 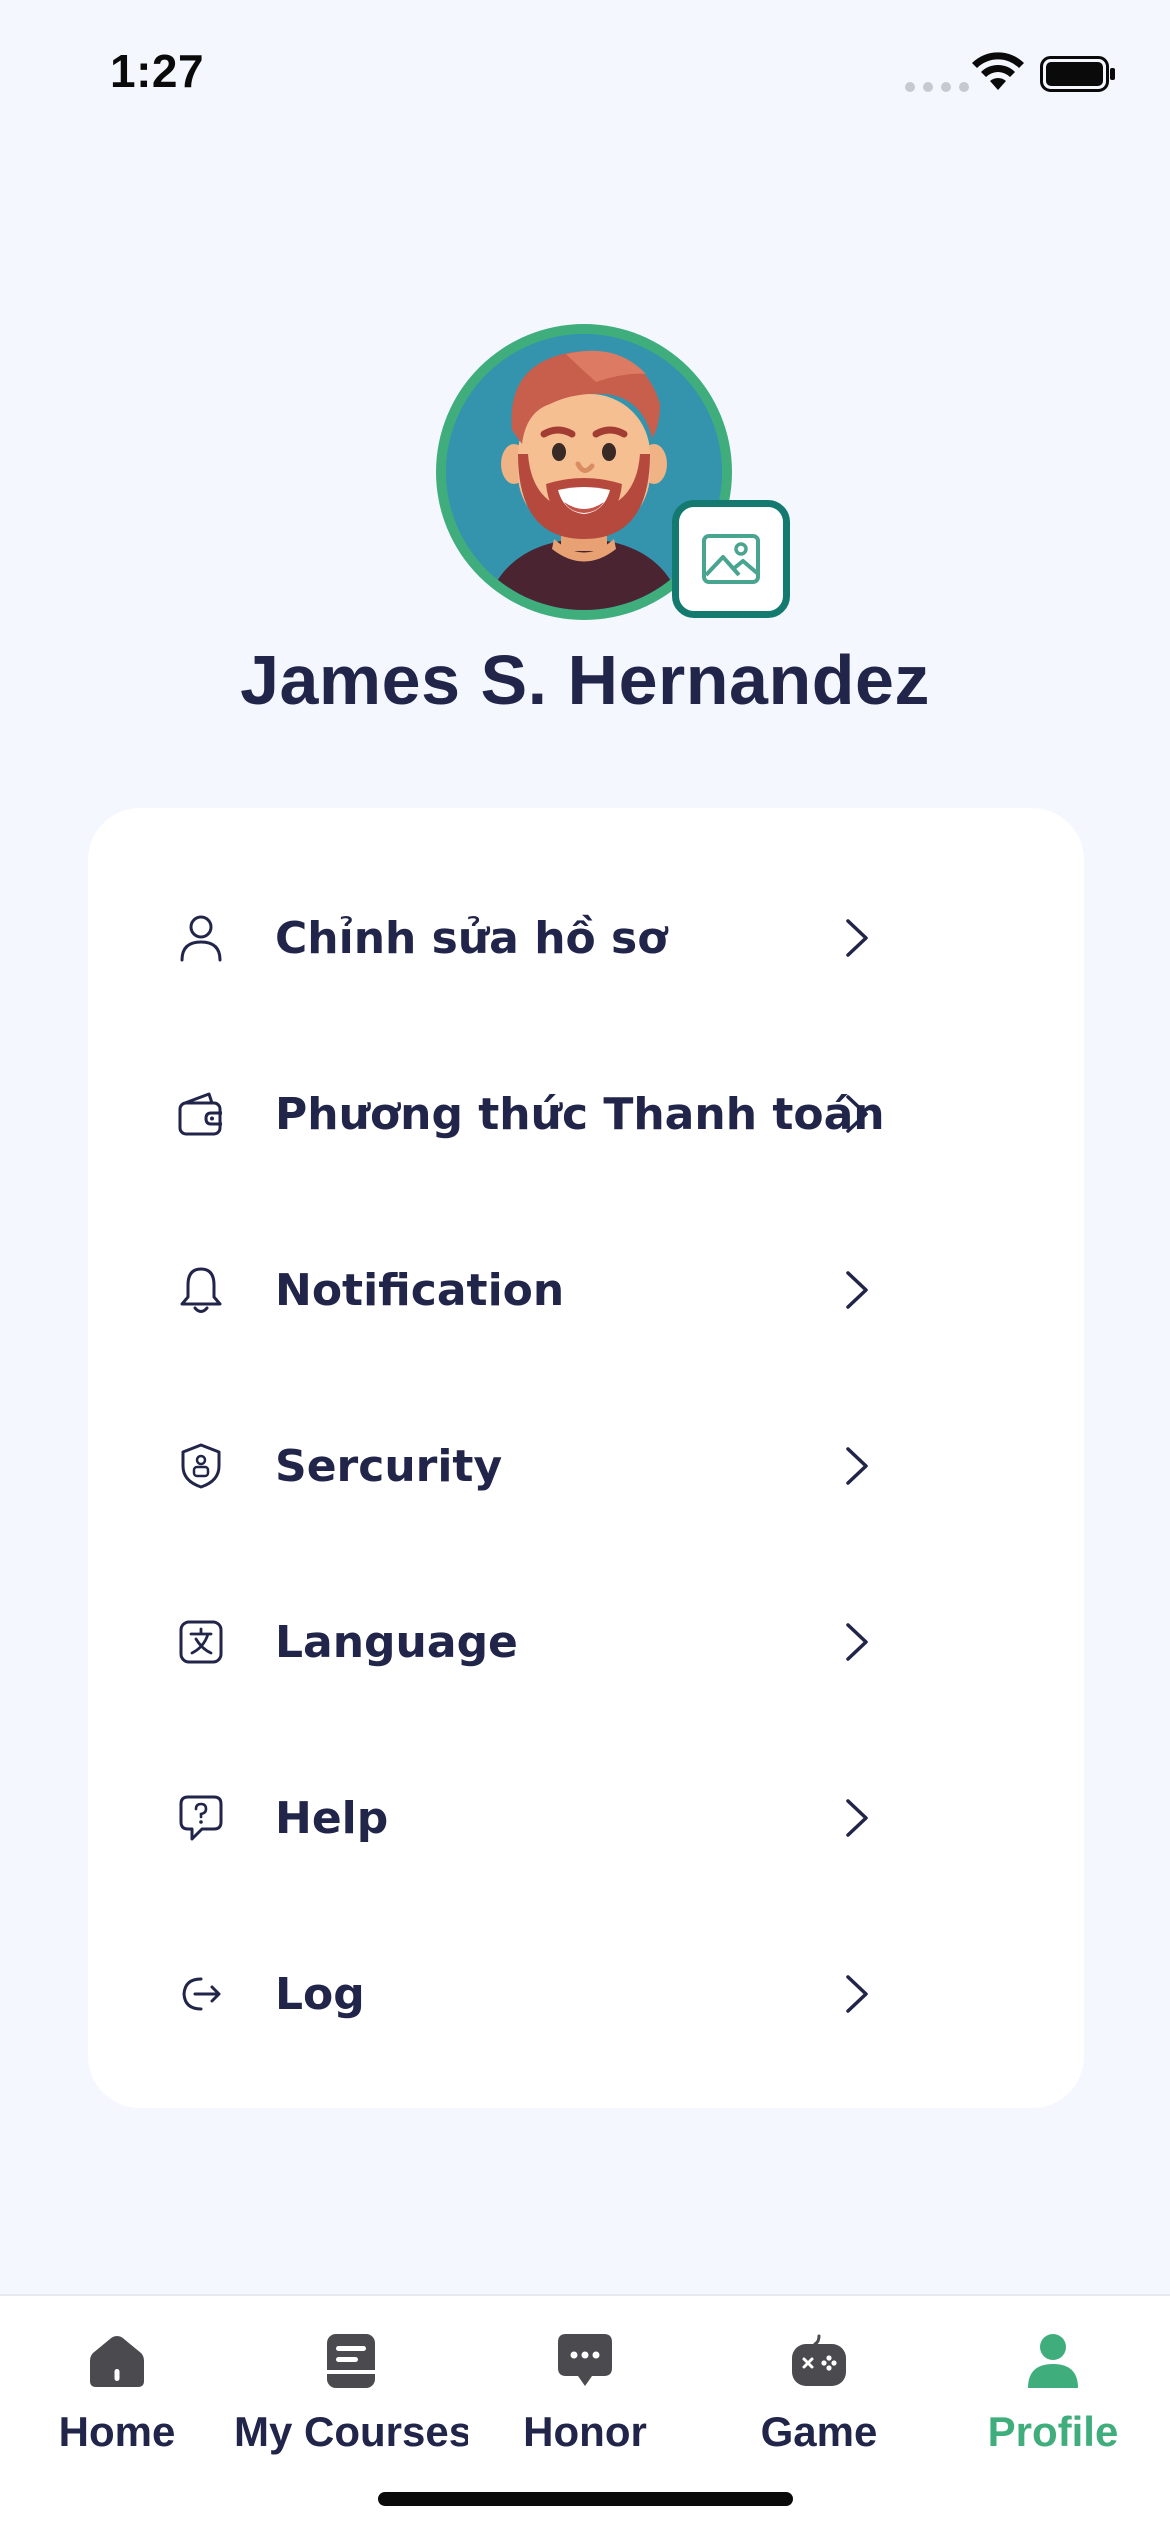 What do you see at coordinates (201, 1818) in the screenshot?
I see `help-chat-icon` at bounding box center [201, 1818].